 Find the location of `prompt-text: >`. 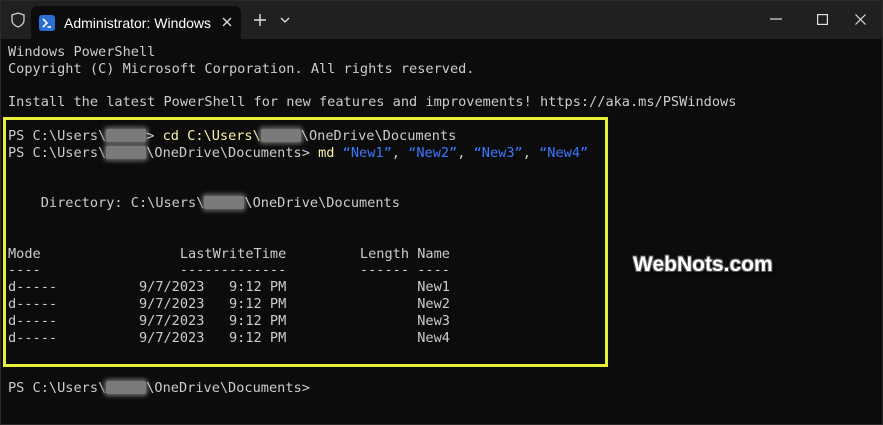

prompt-text: > is located at coordinates (154, 135).